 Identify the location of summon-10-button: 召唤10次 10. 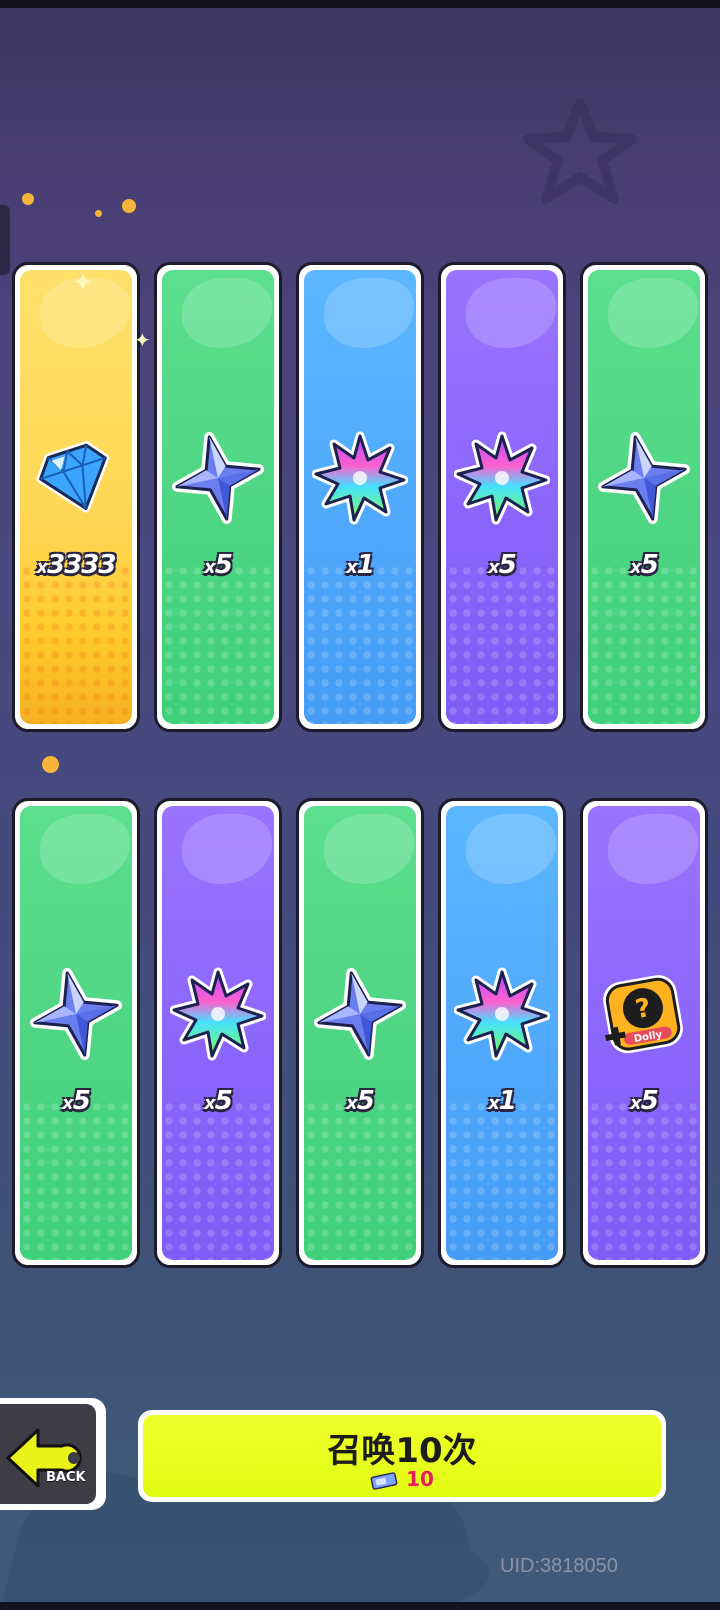
(402, 1456).